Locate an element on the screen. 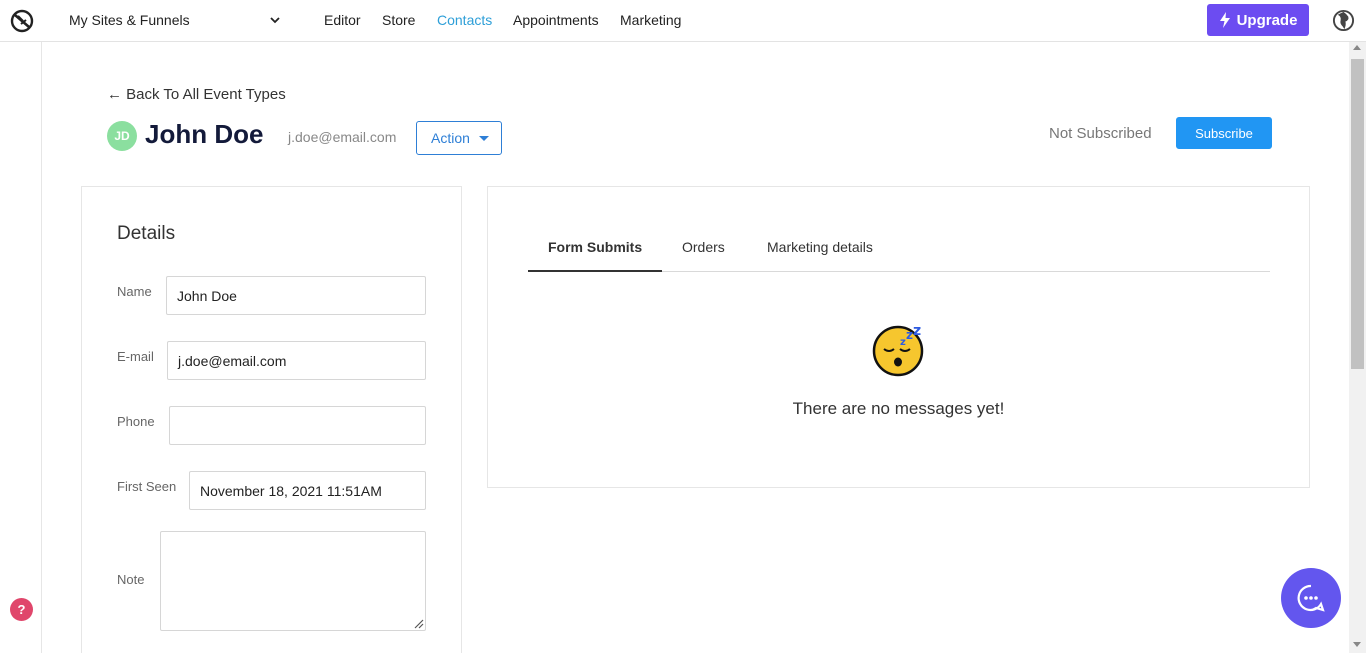 The width and height of the screenshot is (1366, 653). note-textarea is located at coordinates (293, 581).